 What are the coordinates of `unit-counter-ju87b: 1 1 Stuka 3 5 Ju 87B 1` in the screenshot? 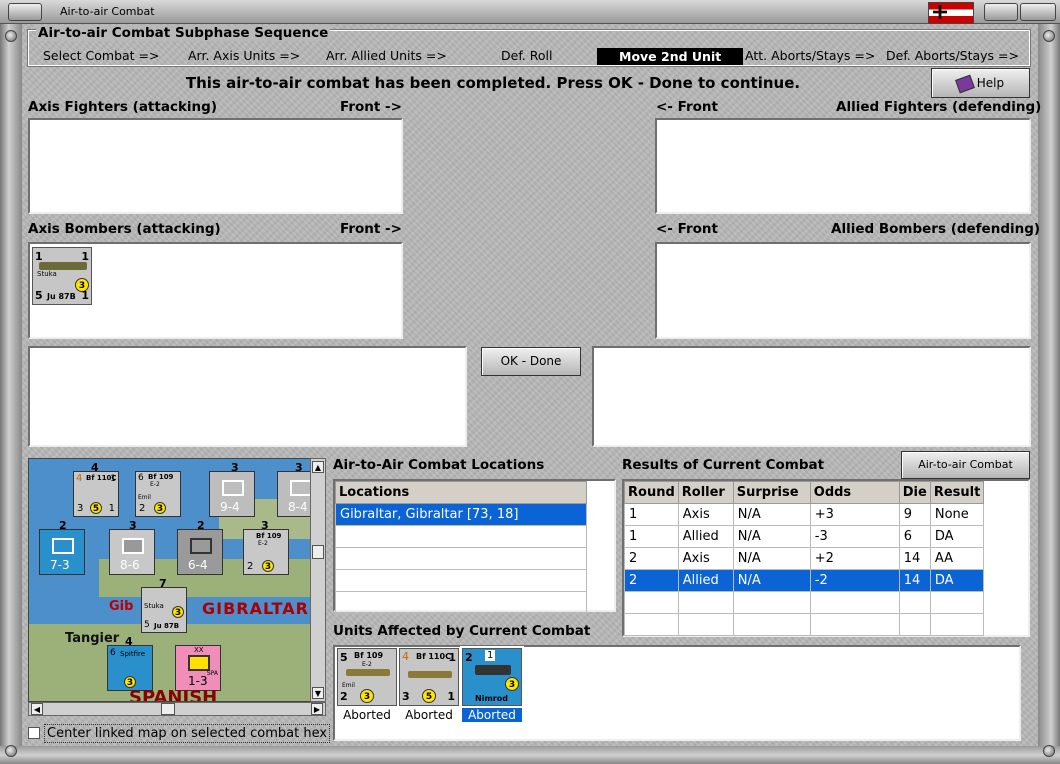 It's located at (62, 276).